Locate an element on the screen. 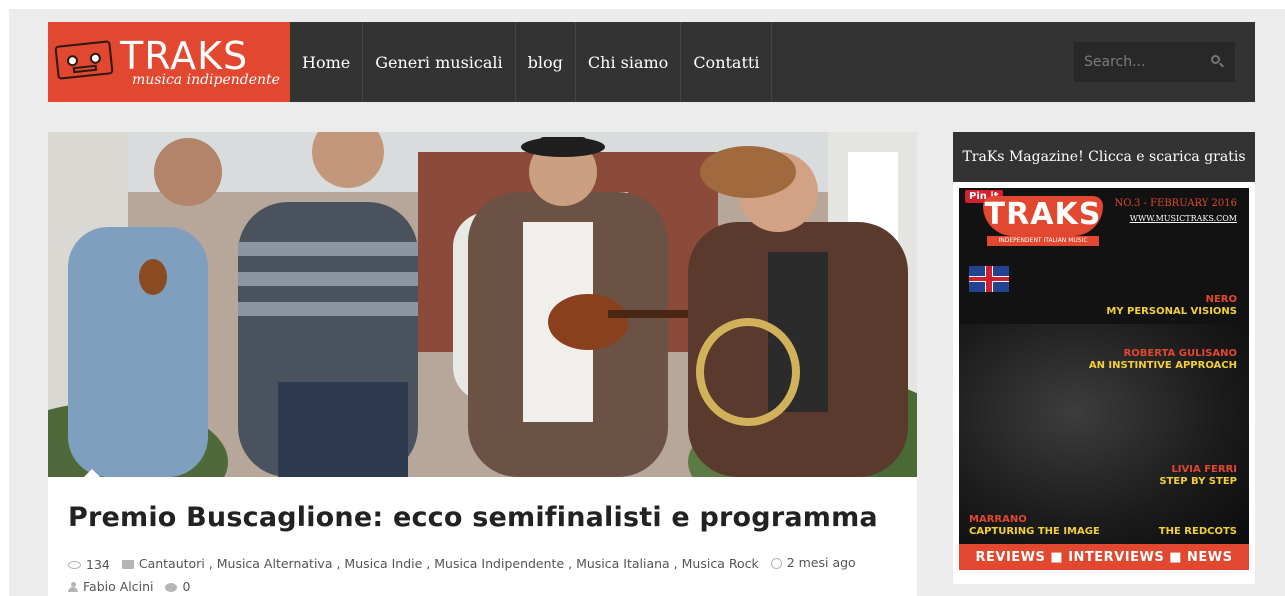 Image resolution: width=1285 pixels, height=596 pixels. magazine-footer: REVIEWS ■ INTERVIEWS ■ NEWS is located at coordinates (1104, 557).